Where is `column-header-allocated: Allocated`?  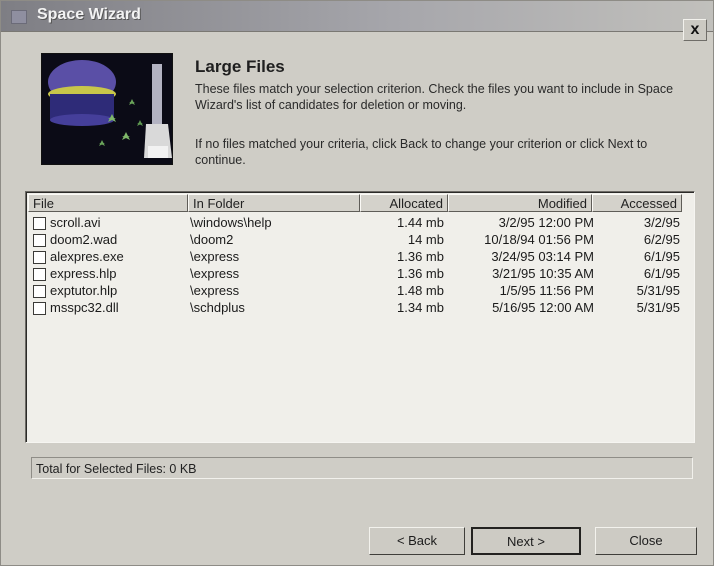
column-header-allocated: Allocated is located at coordinates (404, 203).